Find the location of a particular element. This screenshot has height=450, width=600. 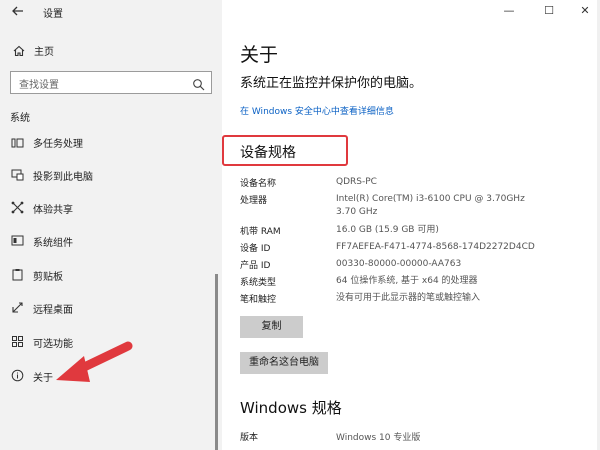

sidebar-item-project: 投影到此电脑 is located at coordinates (111, 175).